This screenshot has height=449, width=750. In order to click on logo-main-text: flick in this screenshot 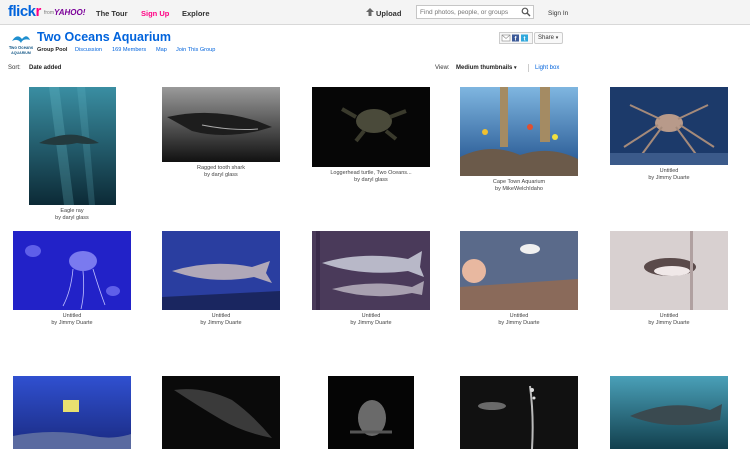, I will do `click(22, 11)`.